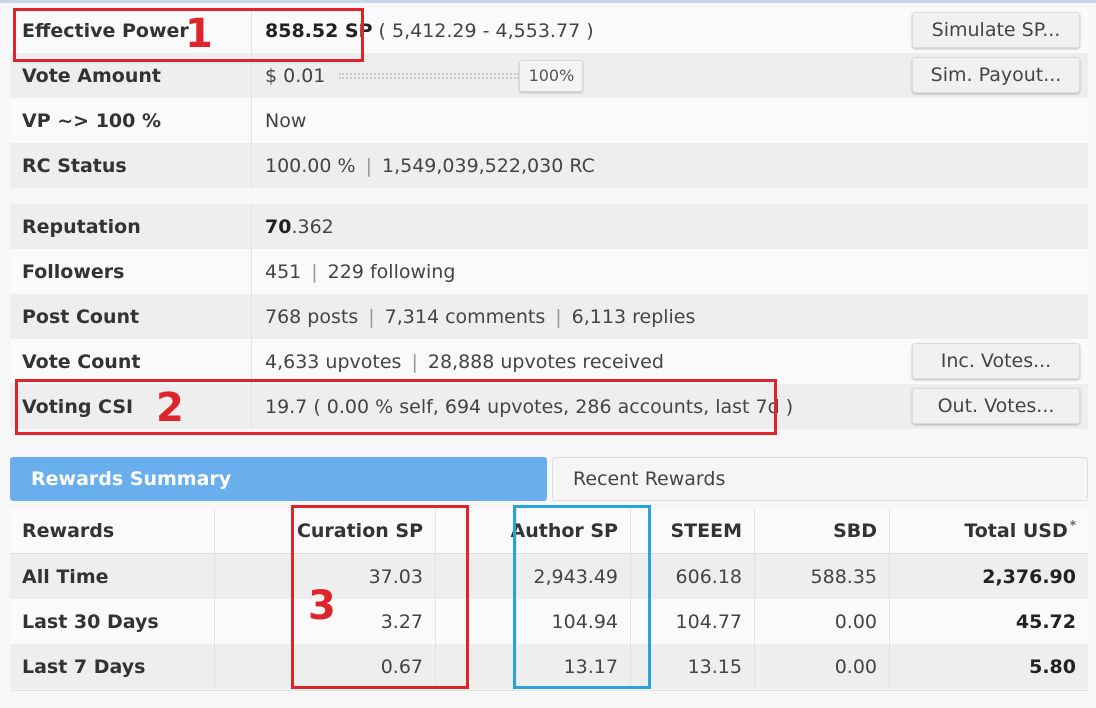  I want to click on annotation-number-3: 3, so click(322, 606).